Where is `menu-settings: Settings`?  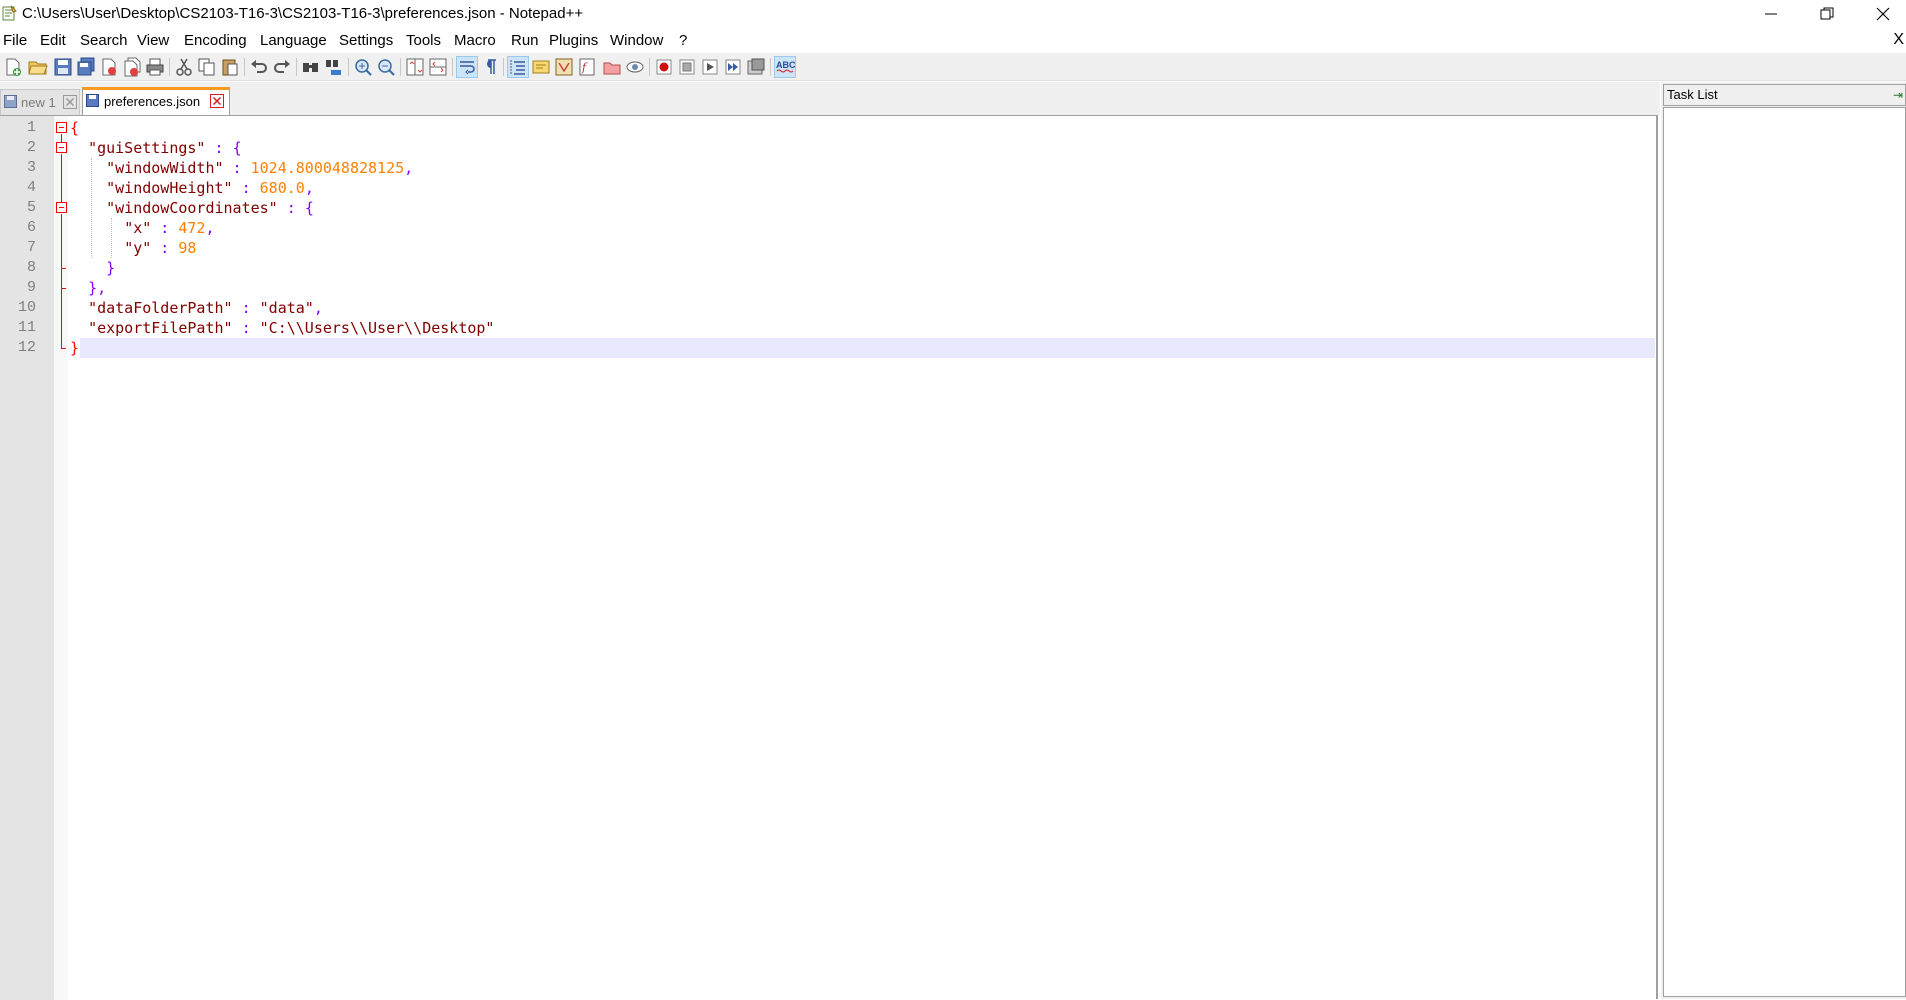 menu-settings: Settings is located at coordinates (366, 40).